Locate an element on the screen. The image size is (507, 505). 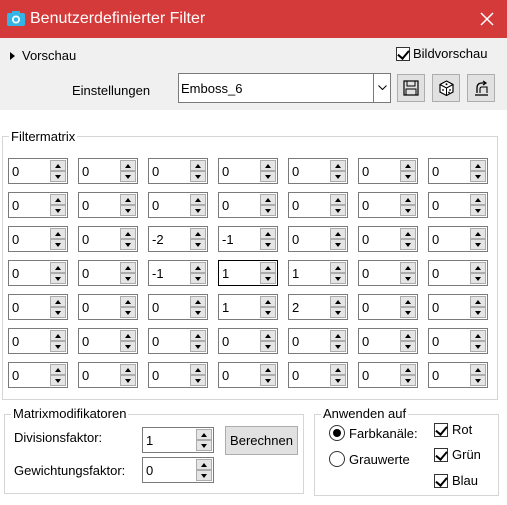
bildvorschau-checkbox: Bildvorschau is located at coordinates (441, 53).